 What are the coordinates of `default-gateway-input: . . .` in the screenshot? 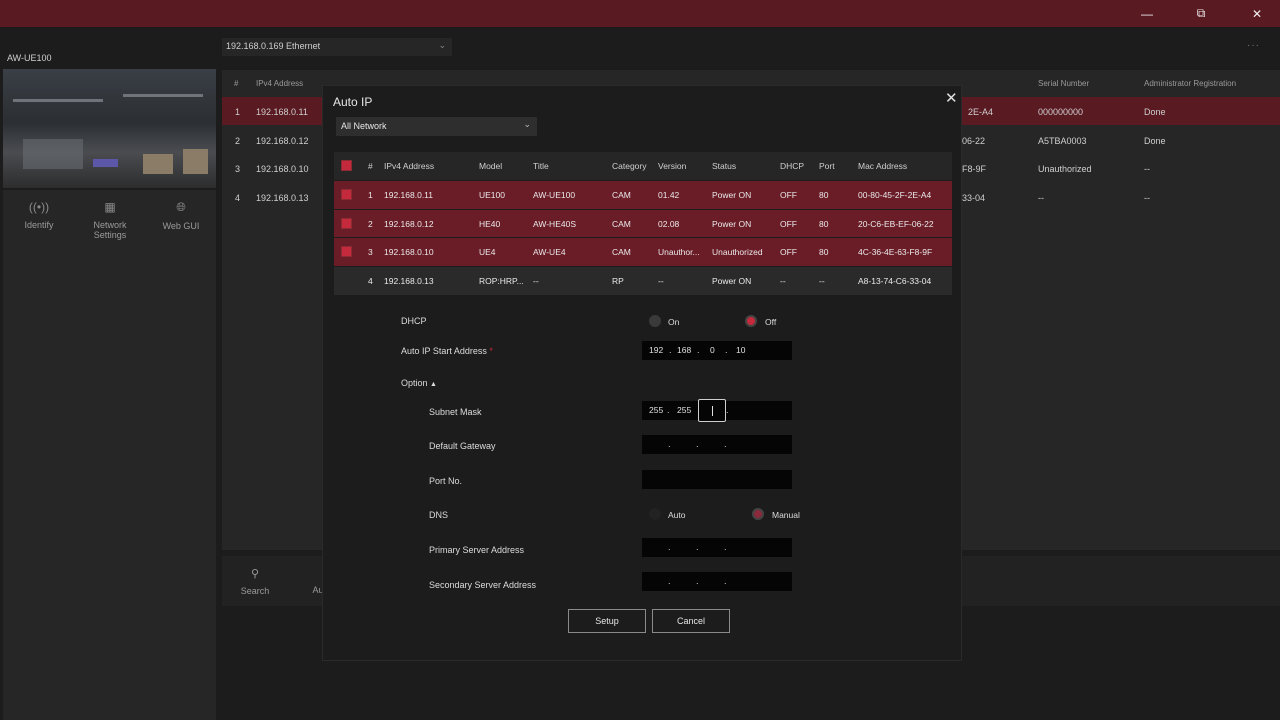 It's located at (717, 444).